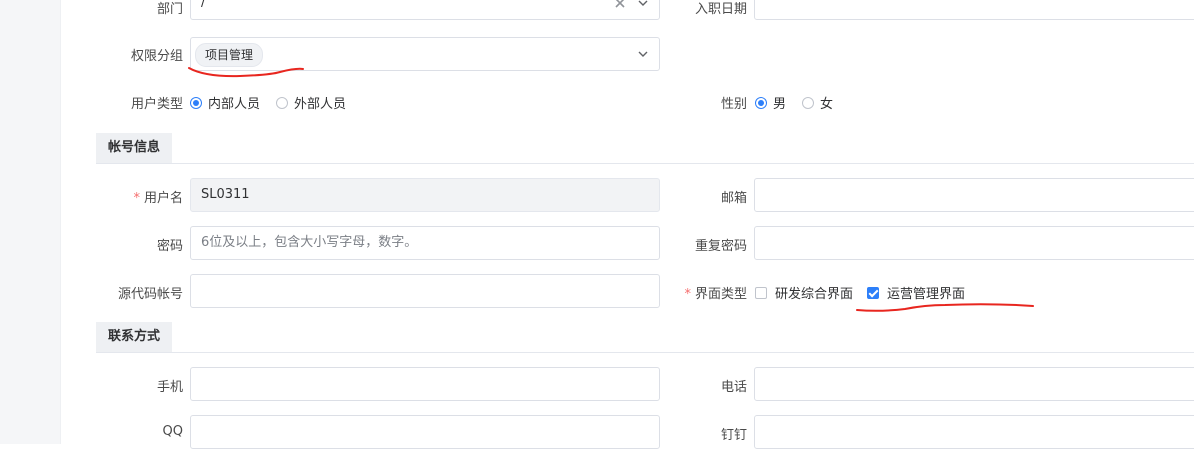 The height and width of the screenshot is (449, 1194). Describe the element at coordinates (229, 55) in the screenshot. I see `permission-tag: 项目管理` at that location.